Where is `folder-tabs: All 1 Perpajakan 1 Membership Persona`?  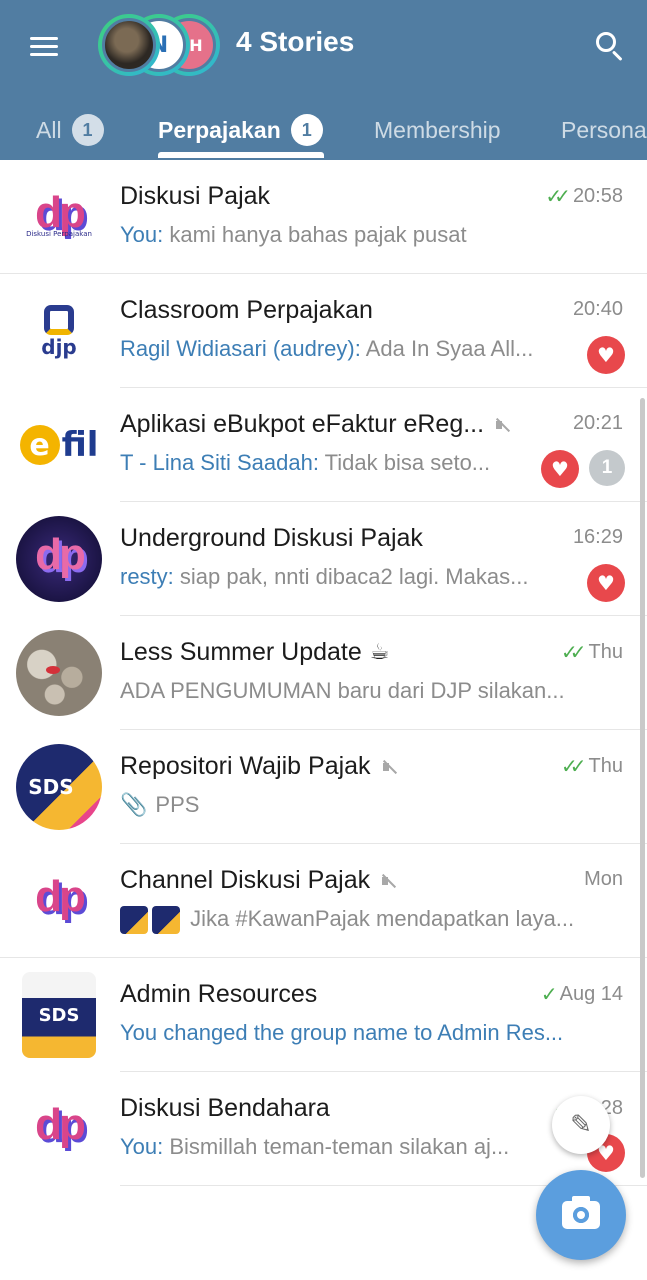 folder-tabs: All 1 Perpajakan 1 Membership Persona is located at coordinates (323, 130).